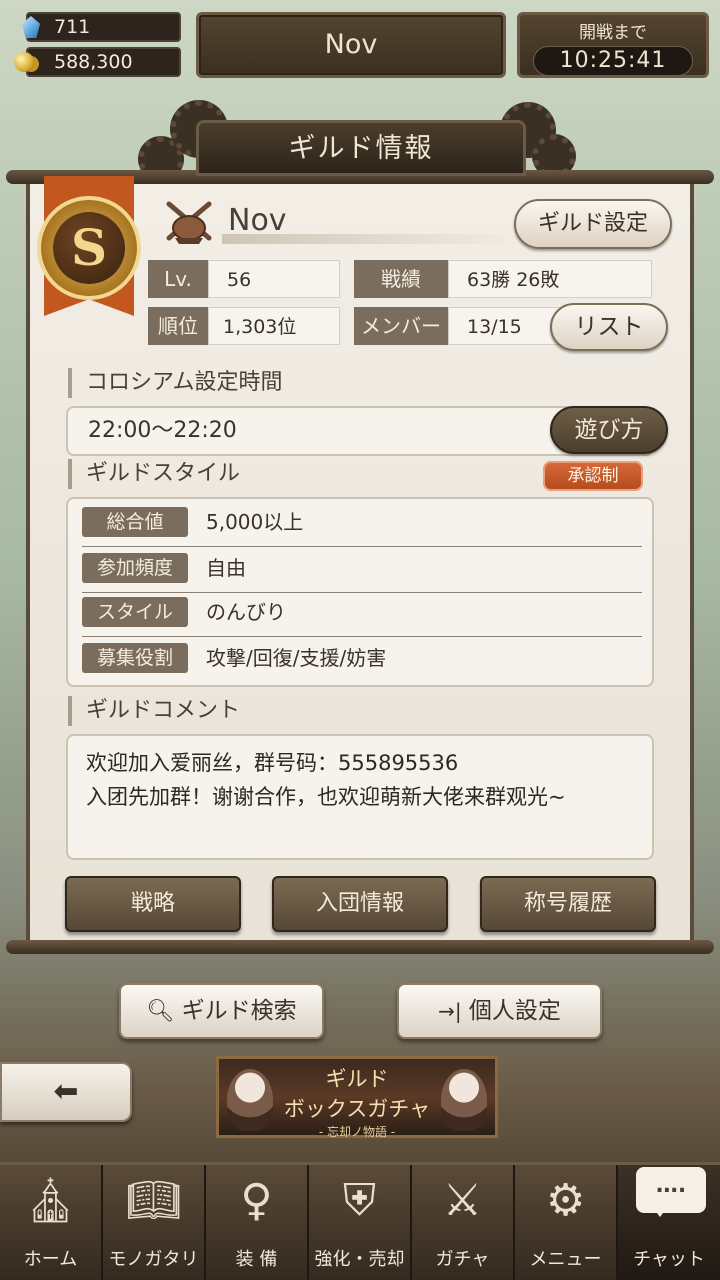 The image size is (720, 1280). What do you see at coordinates (609, 430) in the screenshot?
I see `how-to-play-button: 遊び方` at bounding box center [609, 430].